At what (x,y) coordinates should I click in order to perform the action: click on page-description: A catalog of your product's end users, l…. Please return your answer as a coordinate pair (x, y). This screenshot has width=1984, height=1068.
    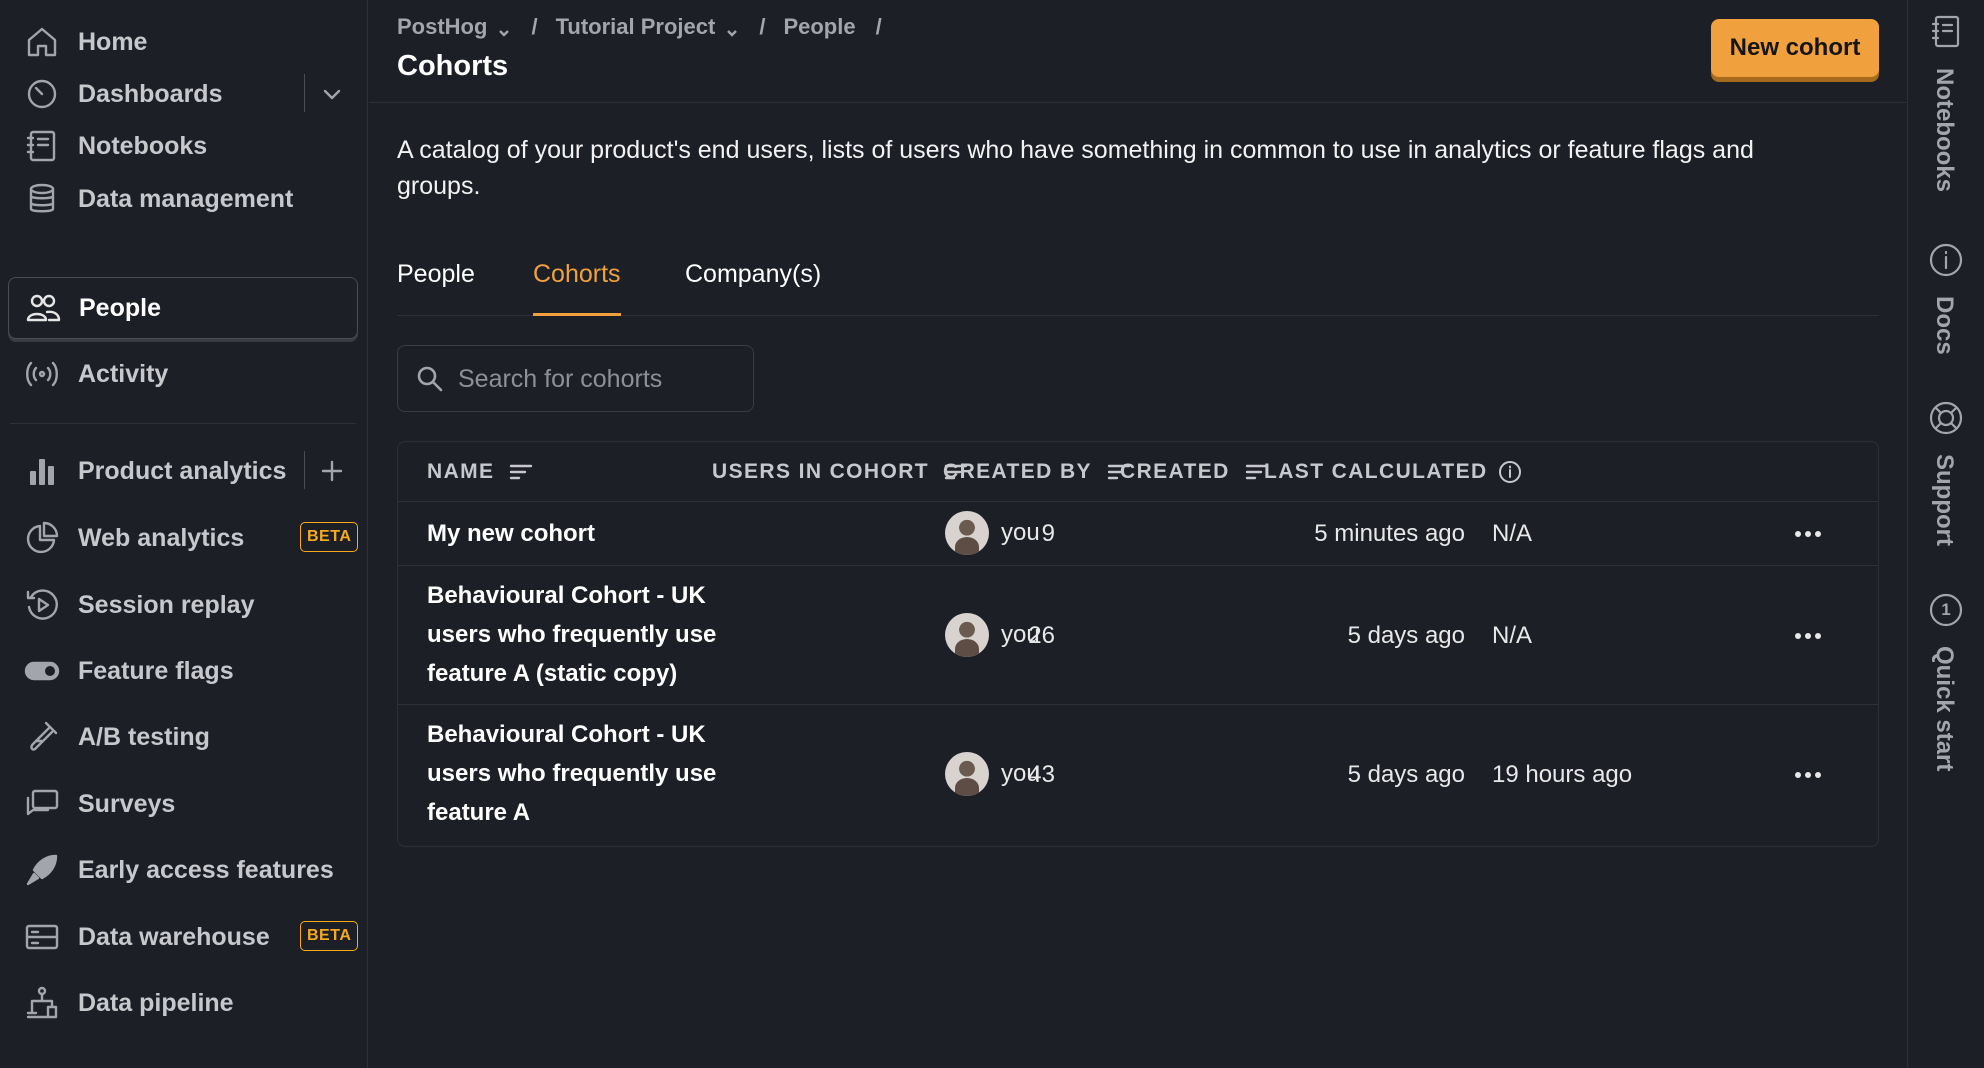
    Looking at the image, I should click on (1075, 168).